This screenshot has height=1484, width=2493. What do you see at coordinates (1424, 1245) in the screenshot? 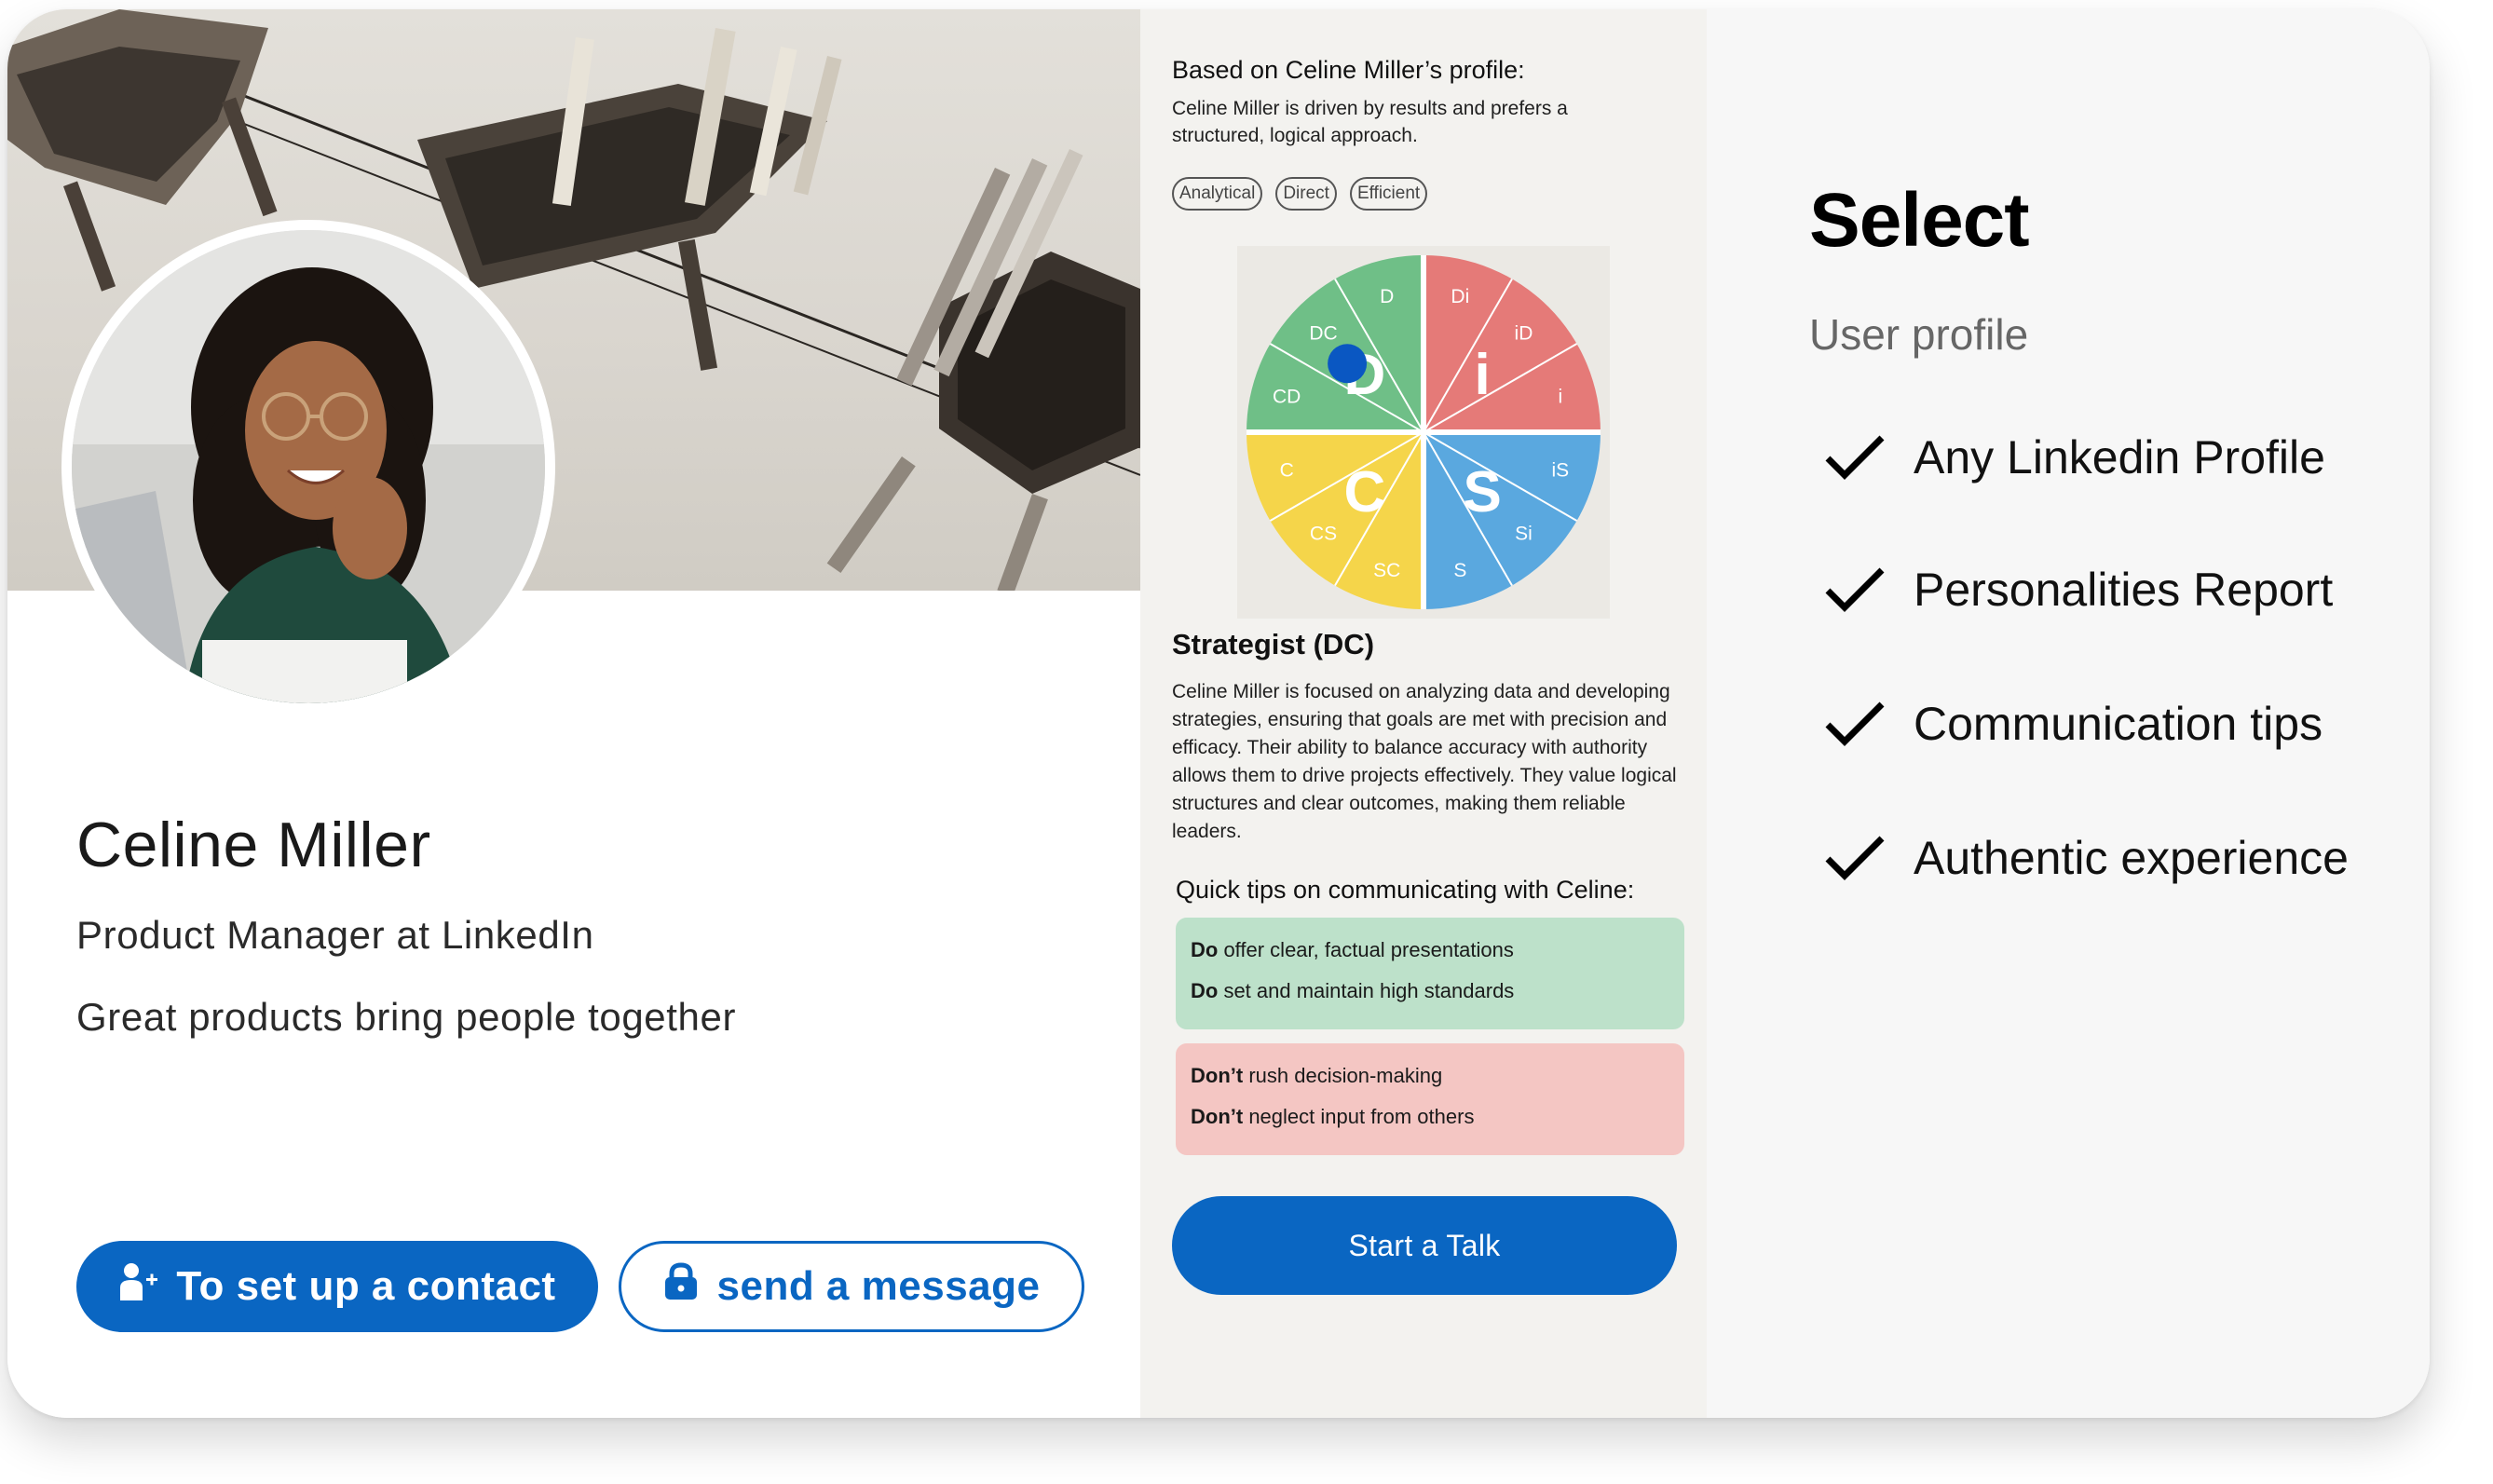
I see `start-talk-button: Start a Talk` at bounding box center [1424, 1245].